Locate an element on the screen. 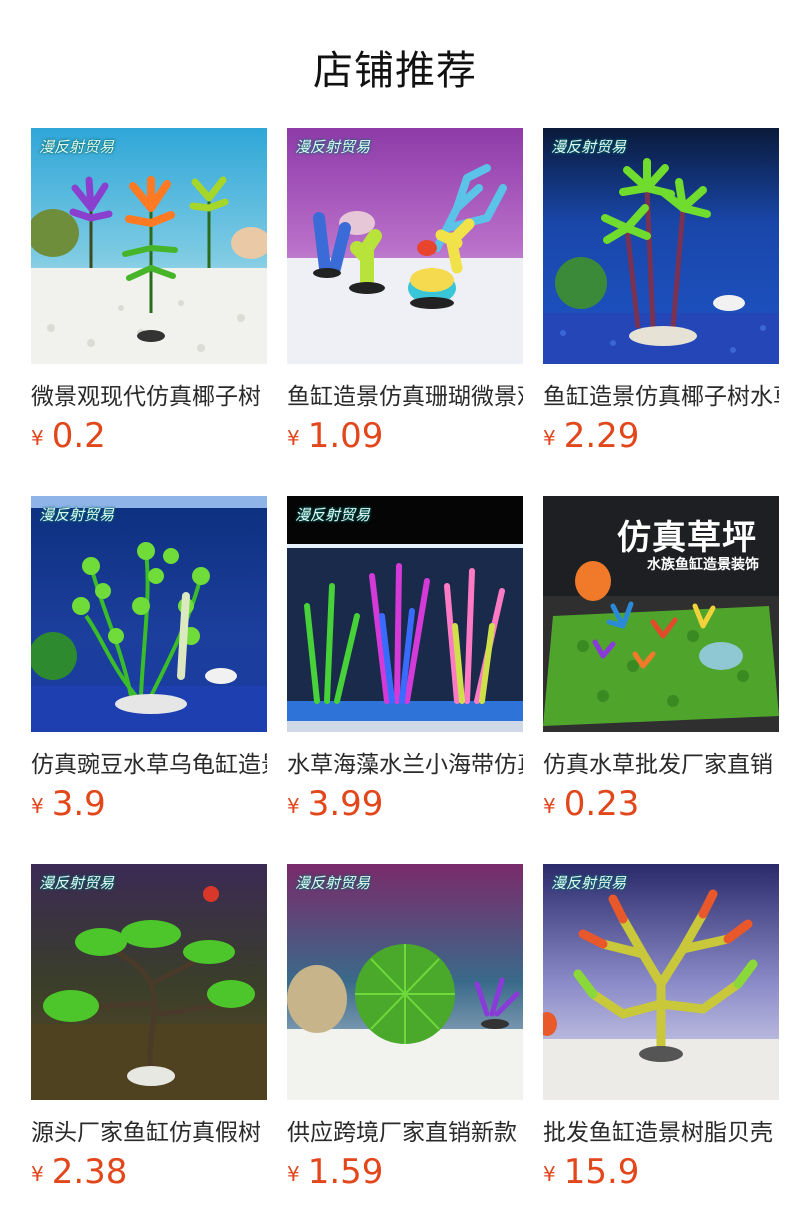  overlay-subtitle: 水族鱼缸造景装饰 is located at coordinates (703, 565).